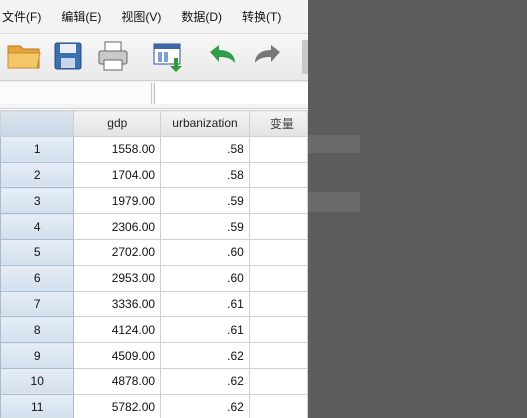 The image size is (527, 418). I want to click on table-row: 10 4878.00.62, so click(154, 381).